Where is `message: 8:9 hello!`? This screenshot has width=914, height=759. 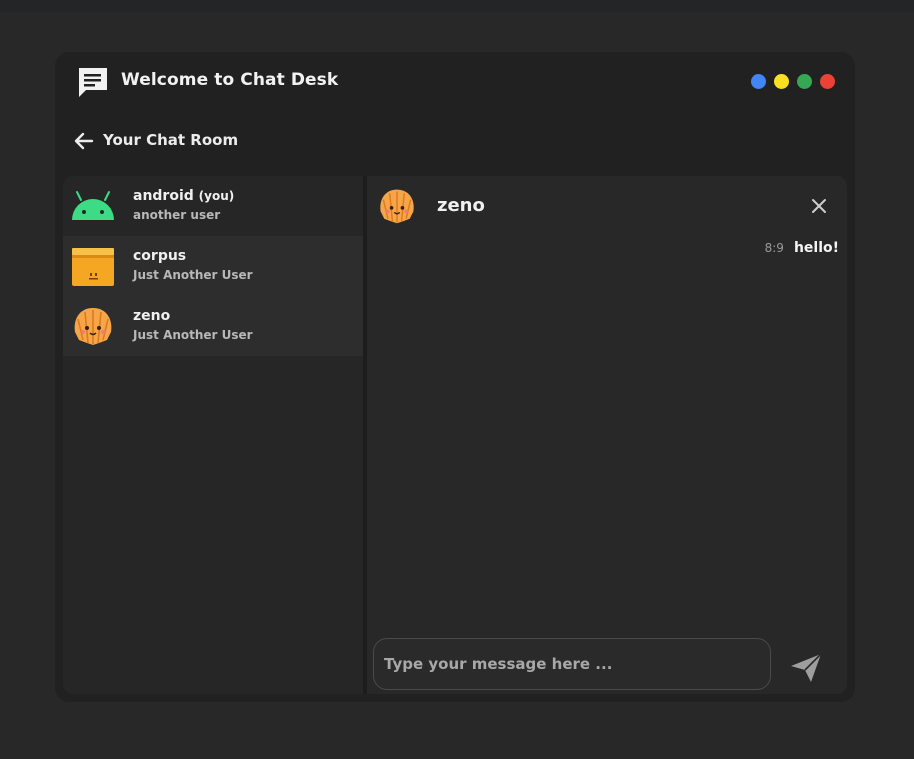 message: 8:9 hello! is located at coordinates (802, 251).